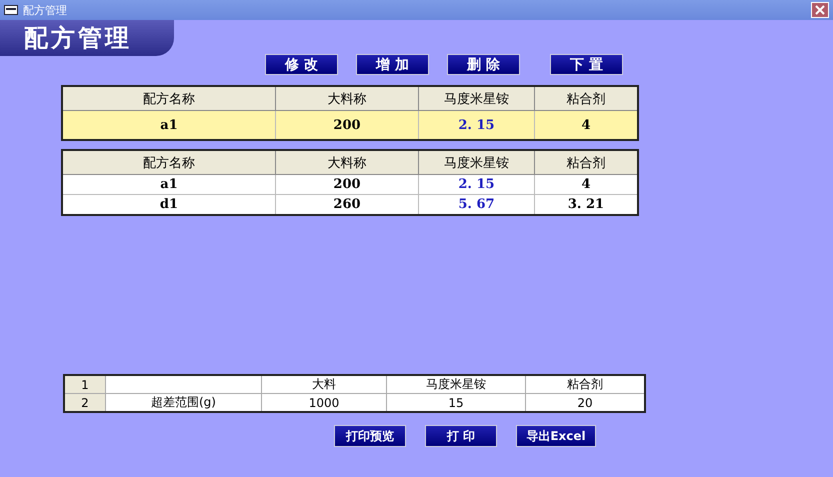 Image resolution: width=833 pixels, height=477 pixels. What do you see at coordinates (87, 38) in the screenshot?
I see `page-header: 配方管理` at bounding box center [87, 38].